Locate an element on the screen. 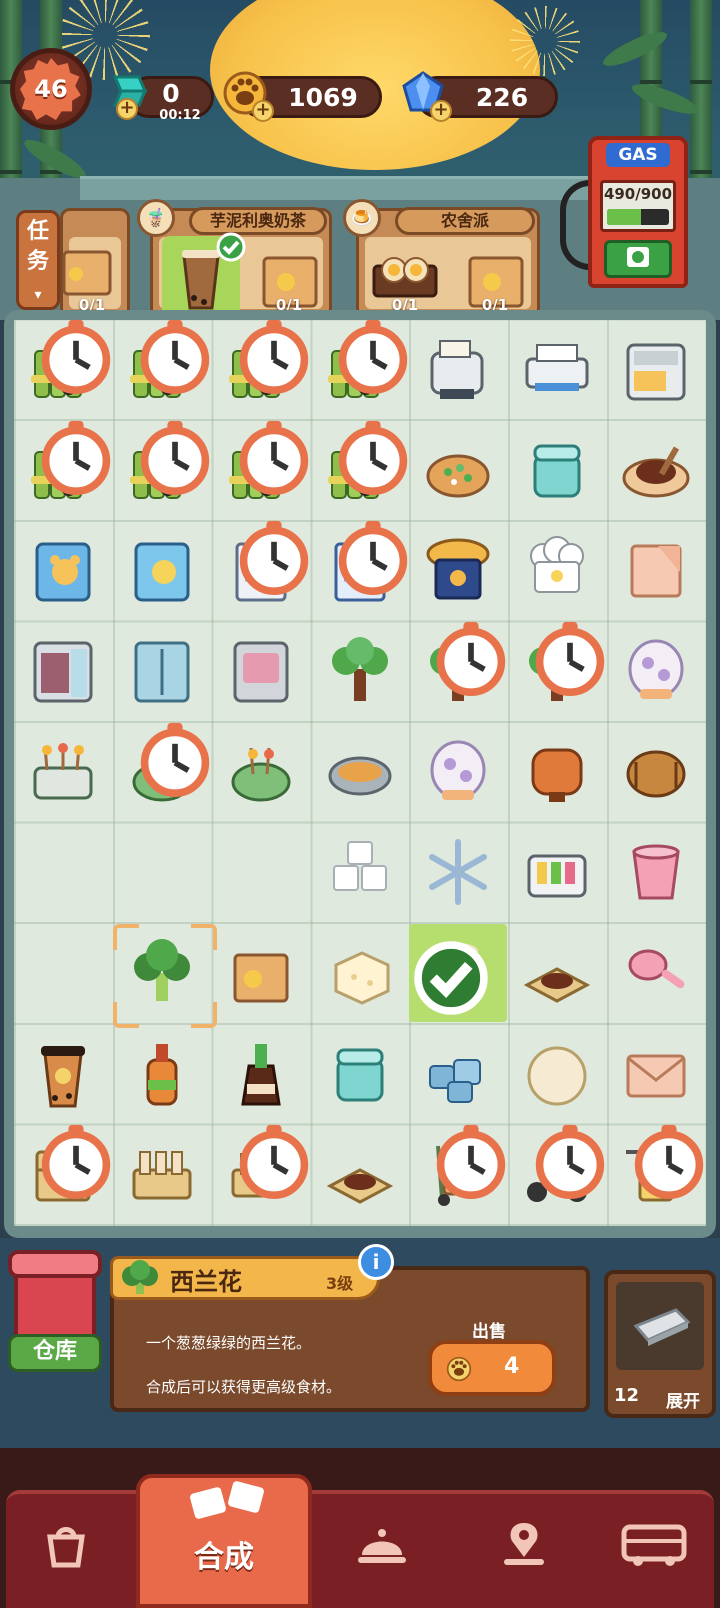  paw-plus-icon: + is located at coordinates (263, 111).